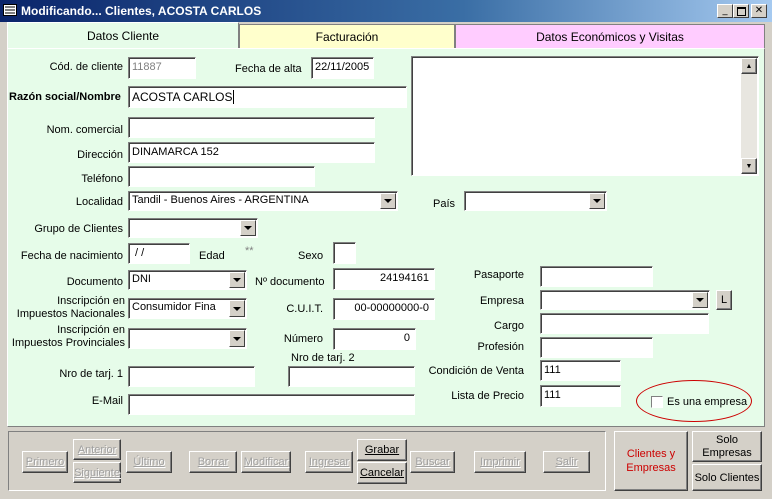  What do you see at coordinates (432, 462) in the screenshot?
I see `buscar-button: Buscar` at bounding box center [432, 462].